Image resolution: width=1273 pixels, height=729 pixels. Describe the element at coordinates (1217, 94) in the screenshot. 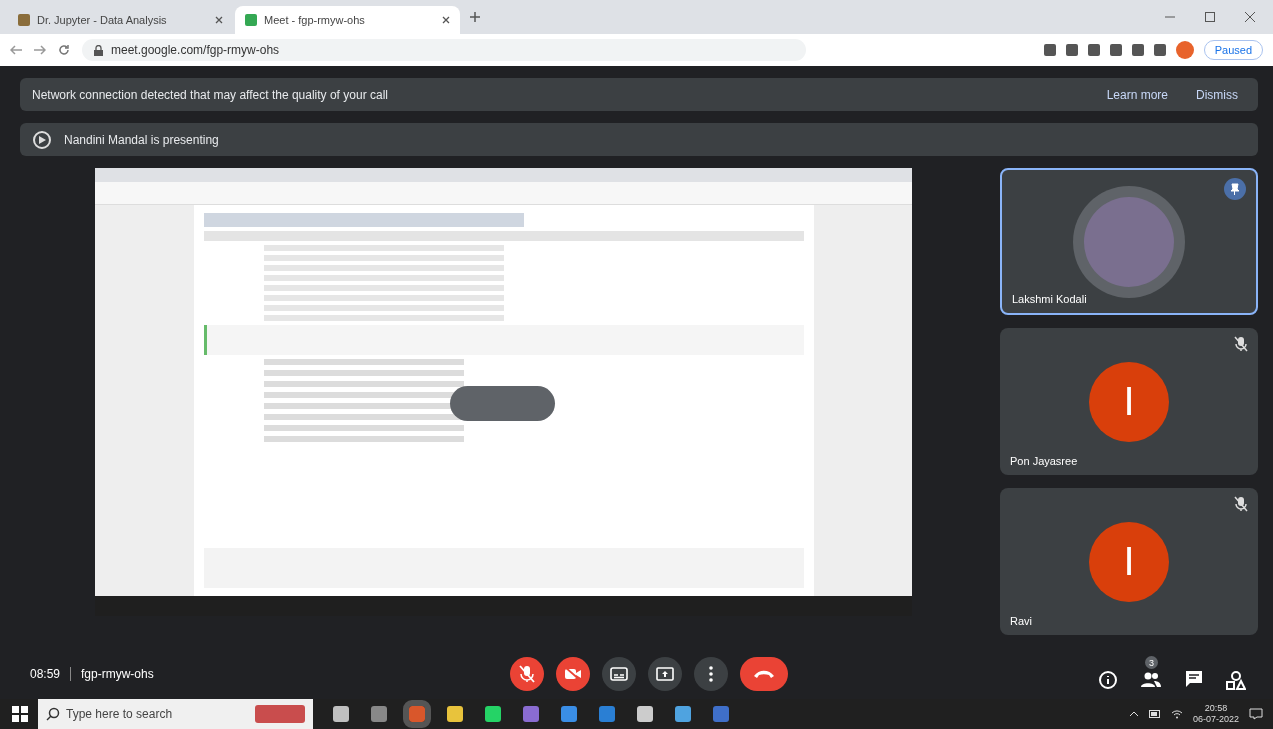

I see `notice-action-button: Dismiss` at that location.